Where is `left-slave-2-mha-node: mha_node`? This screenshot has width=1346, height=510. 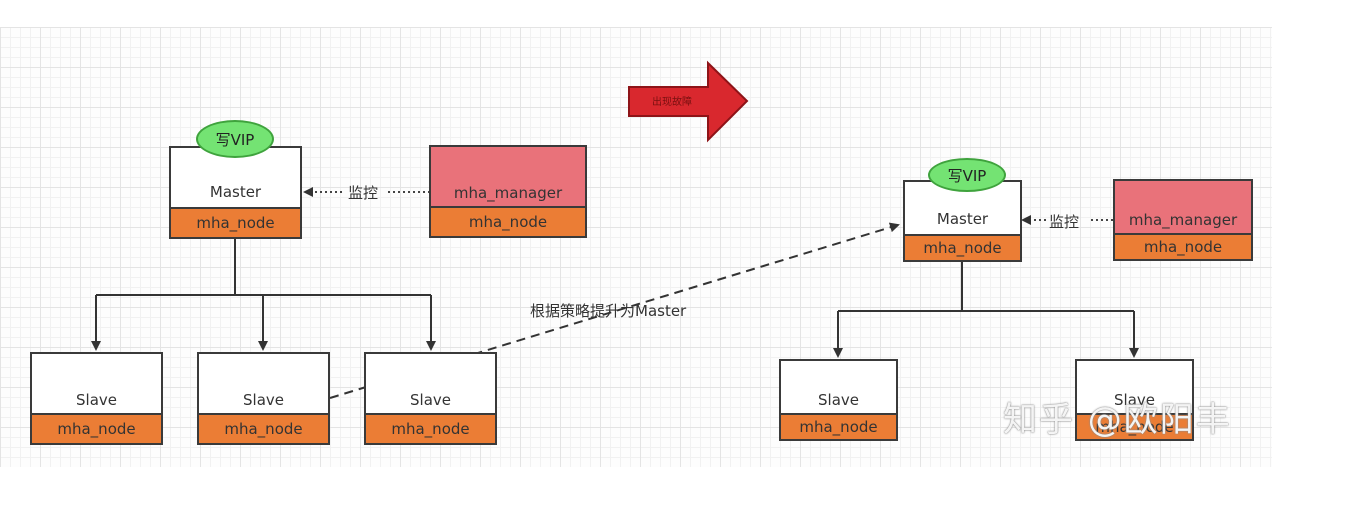 left-slave-2-mha-node: mha_node is located at coordinates (263, 428).